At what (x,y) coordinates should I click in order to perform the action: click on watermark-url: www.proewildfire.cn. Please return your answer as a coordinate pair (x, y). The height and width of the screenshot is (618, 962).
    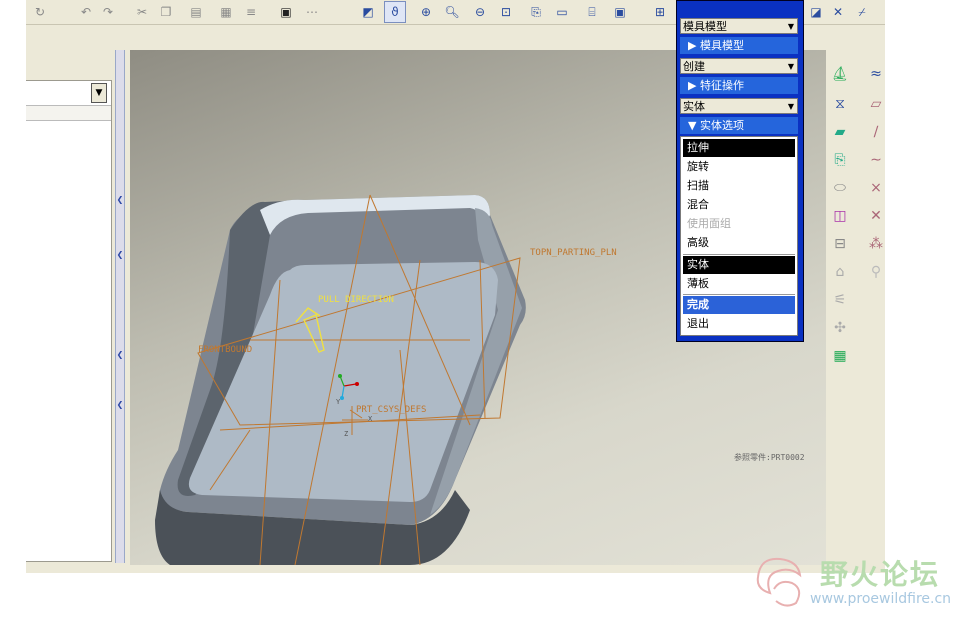
    Looking at the image, I should click on (881, 599).